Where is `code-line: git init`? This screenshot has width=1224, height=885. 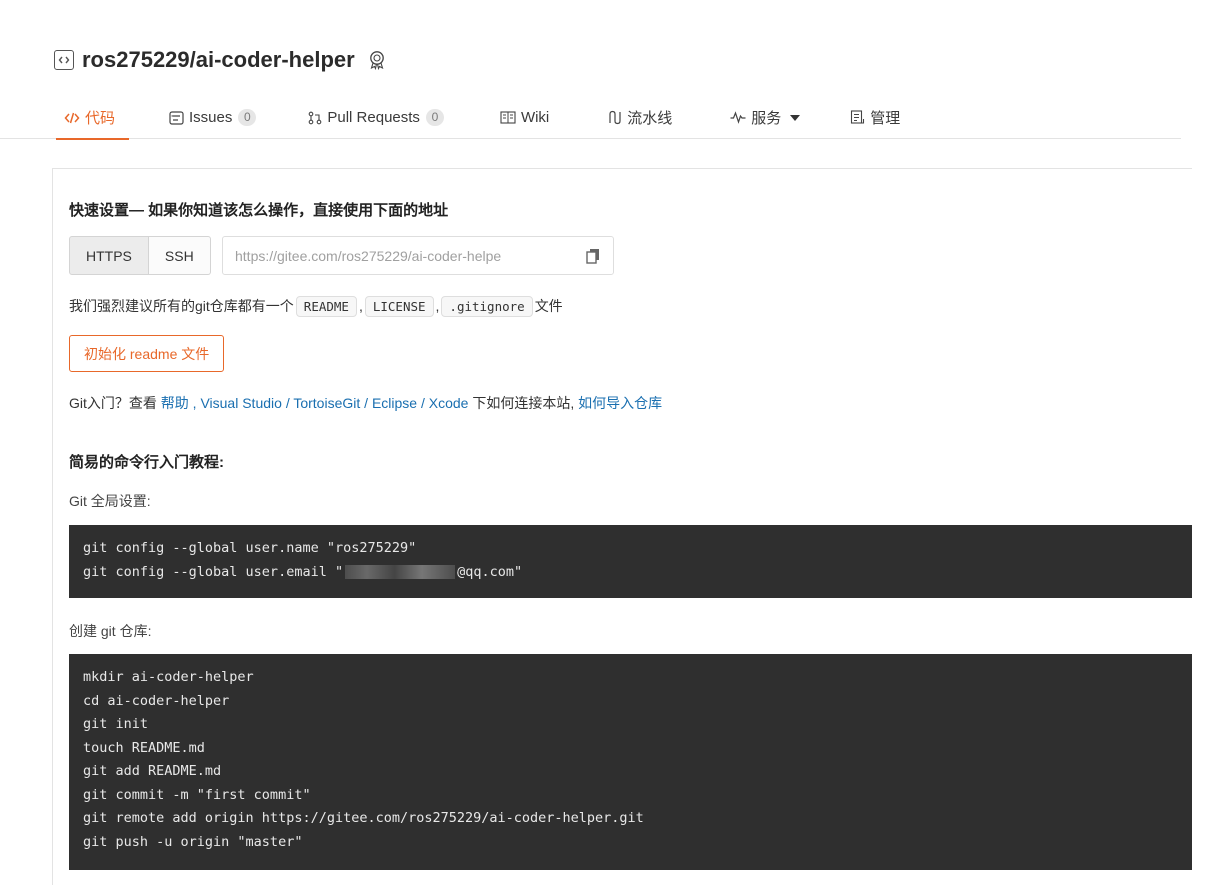
code-line: git init is located at coordinates (116, 724).